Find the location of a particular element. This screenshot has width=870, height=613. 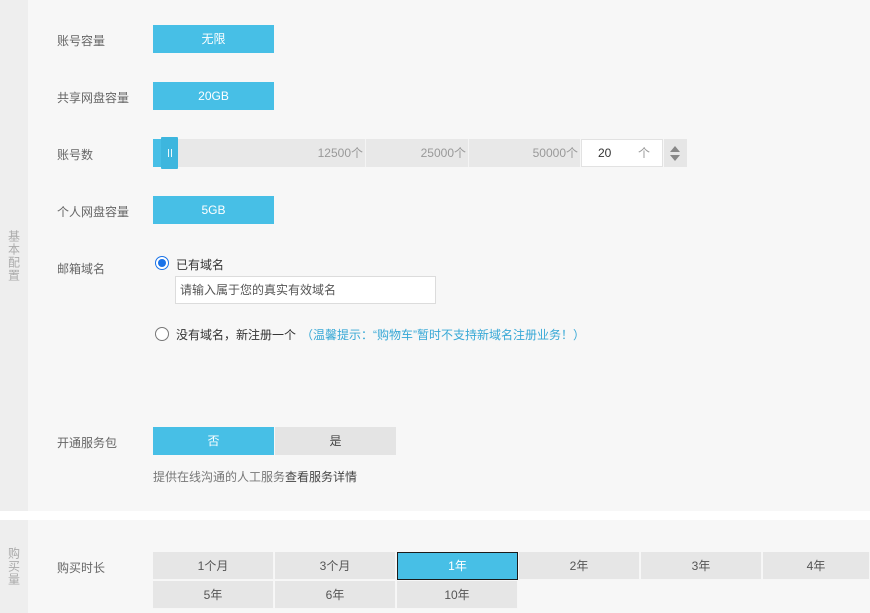

personal-disk-label: 个人网盘容量 is located at coordinates (93, 212).